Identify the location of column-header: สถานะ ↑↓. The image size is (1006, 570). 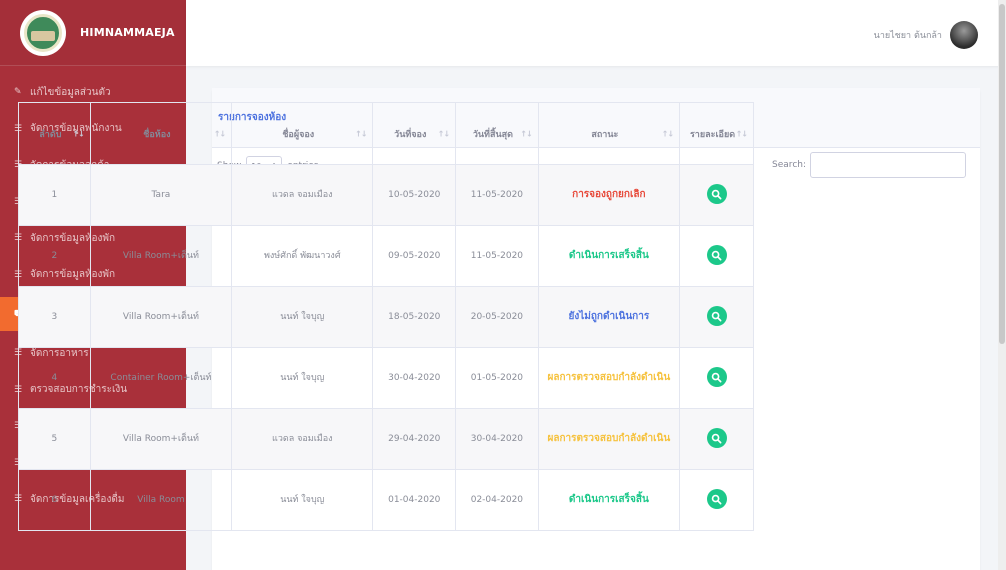
(609, 133).